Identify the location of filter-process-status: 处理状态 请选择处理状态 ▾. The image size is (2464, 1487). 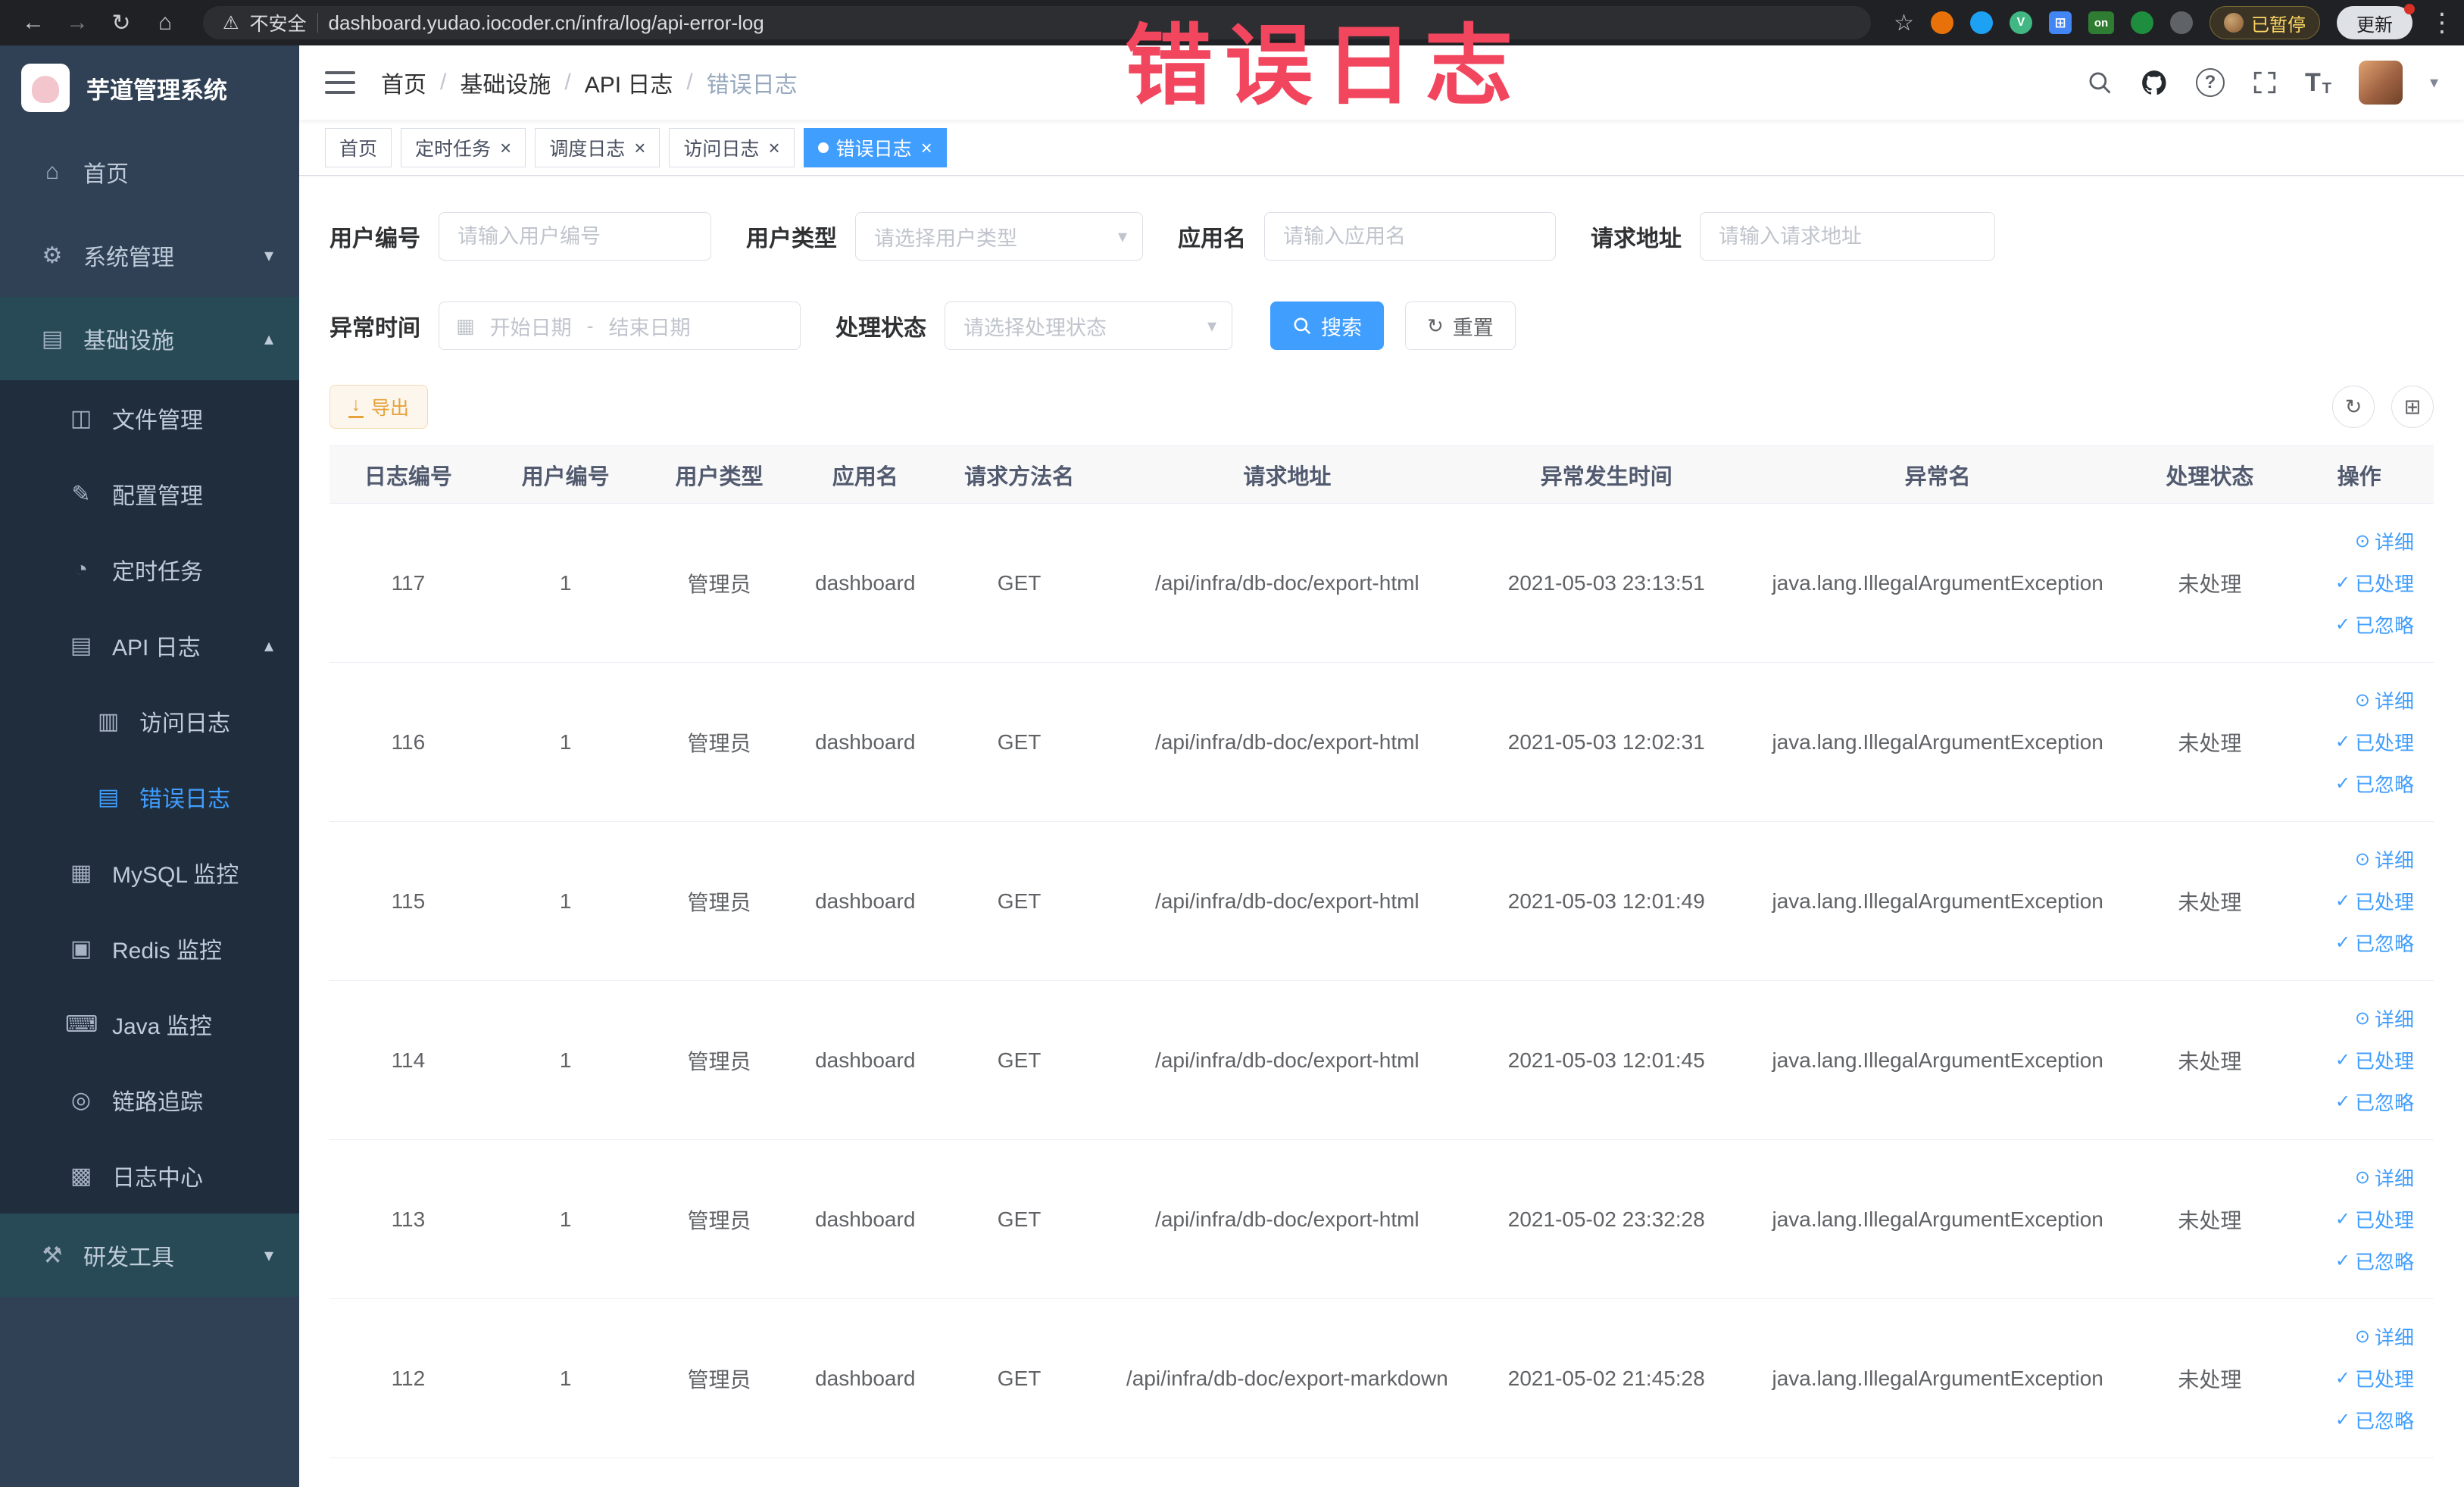
(1033, 325).